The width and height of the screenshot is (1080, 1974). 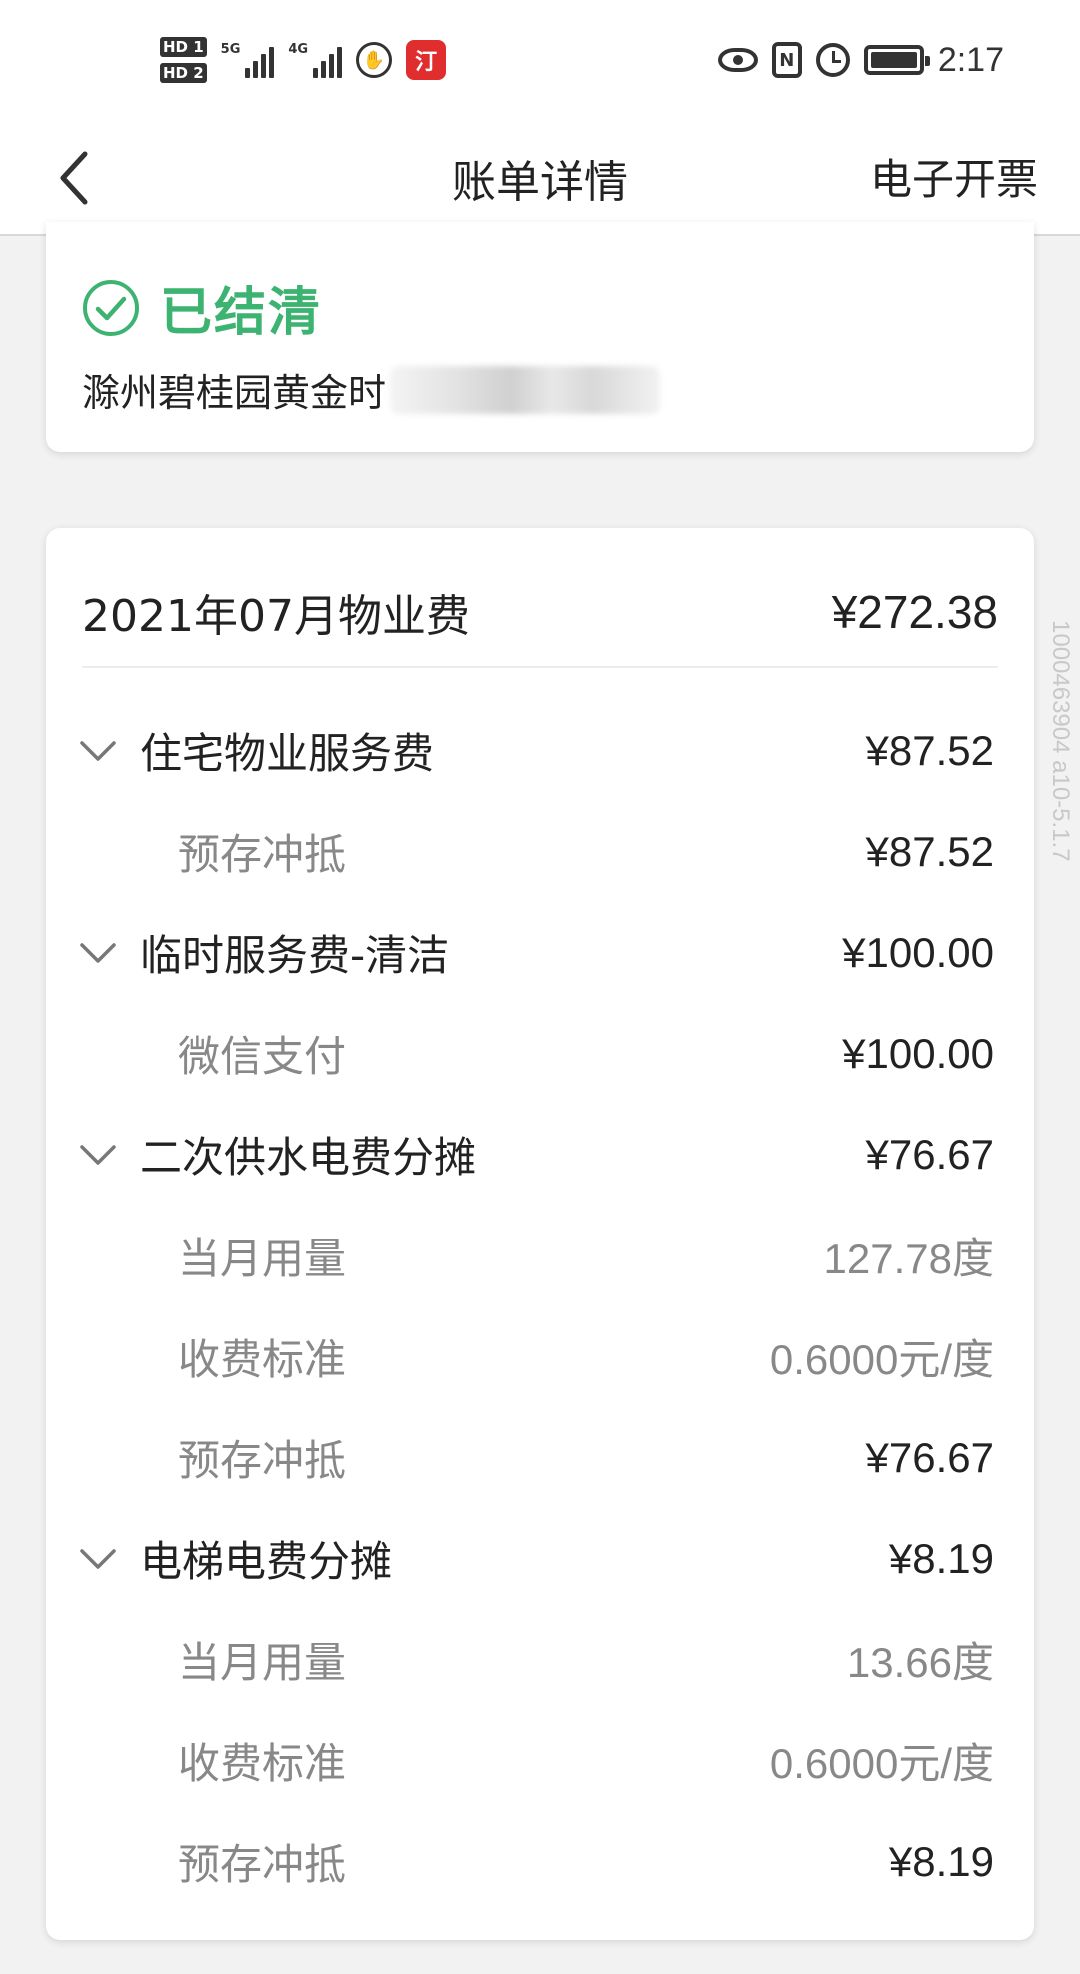 What do you see at coordinates (287, 753) in the screenshot?
I see `fee-group-label: 住宅物业服务费` at bounding box center [287, 753].